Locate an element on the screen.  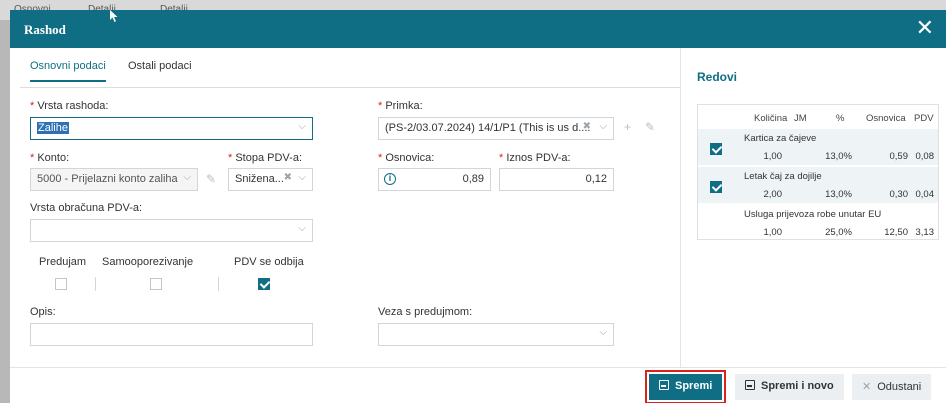
veza-label: Veza s predujmom: is located at coordinates (425, 312).